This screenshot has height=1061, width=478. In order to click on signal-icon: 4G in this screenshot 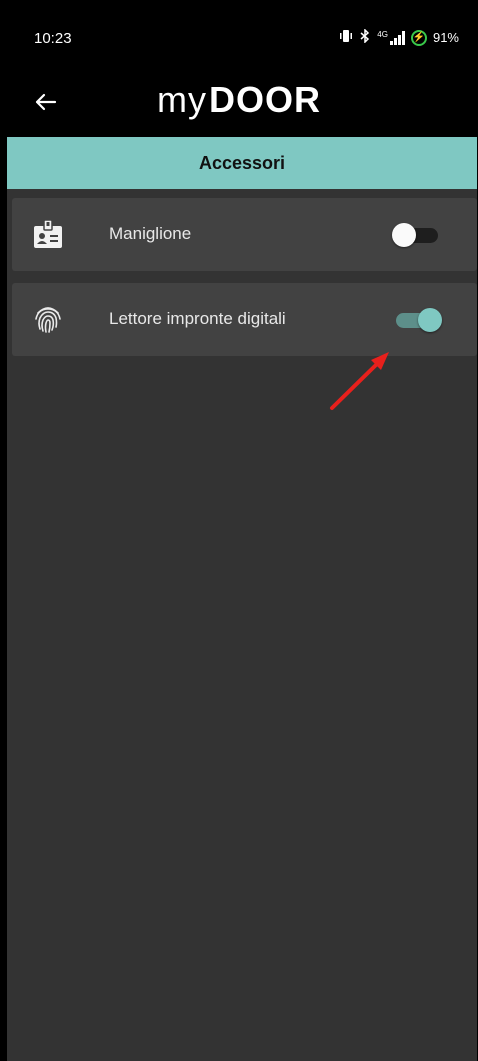, I will do `click(391, 37)`.